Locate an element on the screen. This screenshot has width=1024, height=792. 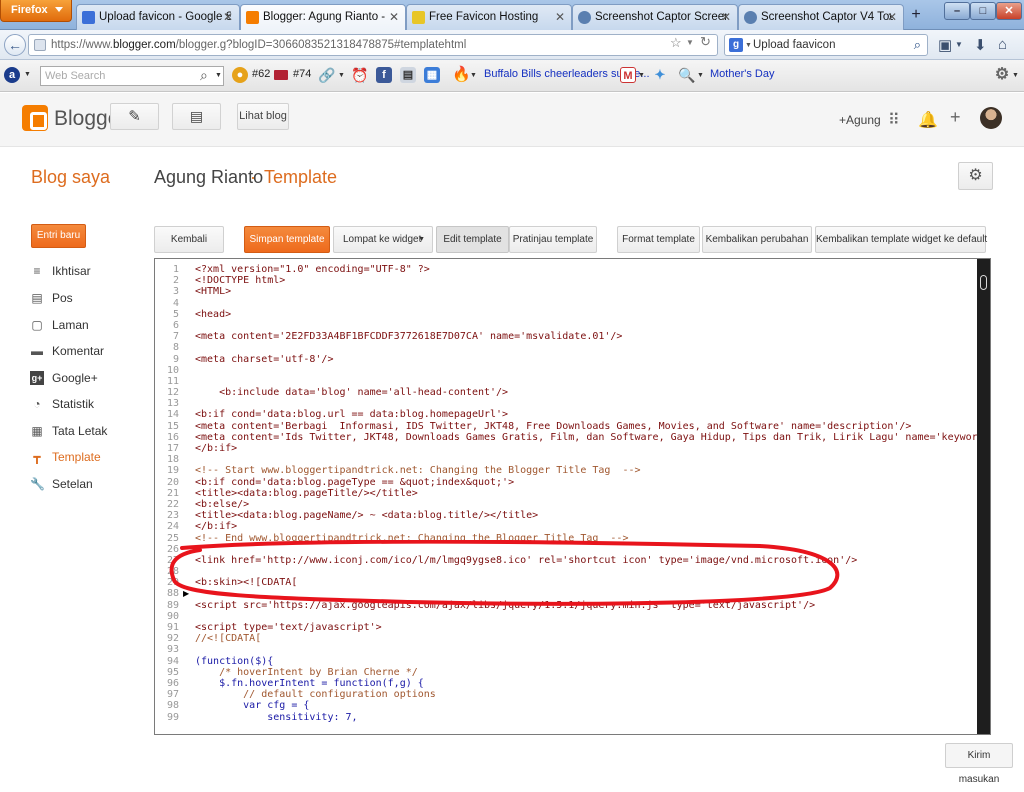
alarm-clock-icon: ⏰ is located at coordinates (359, 75).